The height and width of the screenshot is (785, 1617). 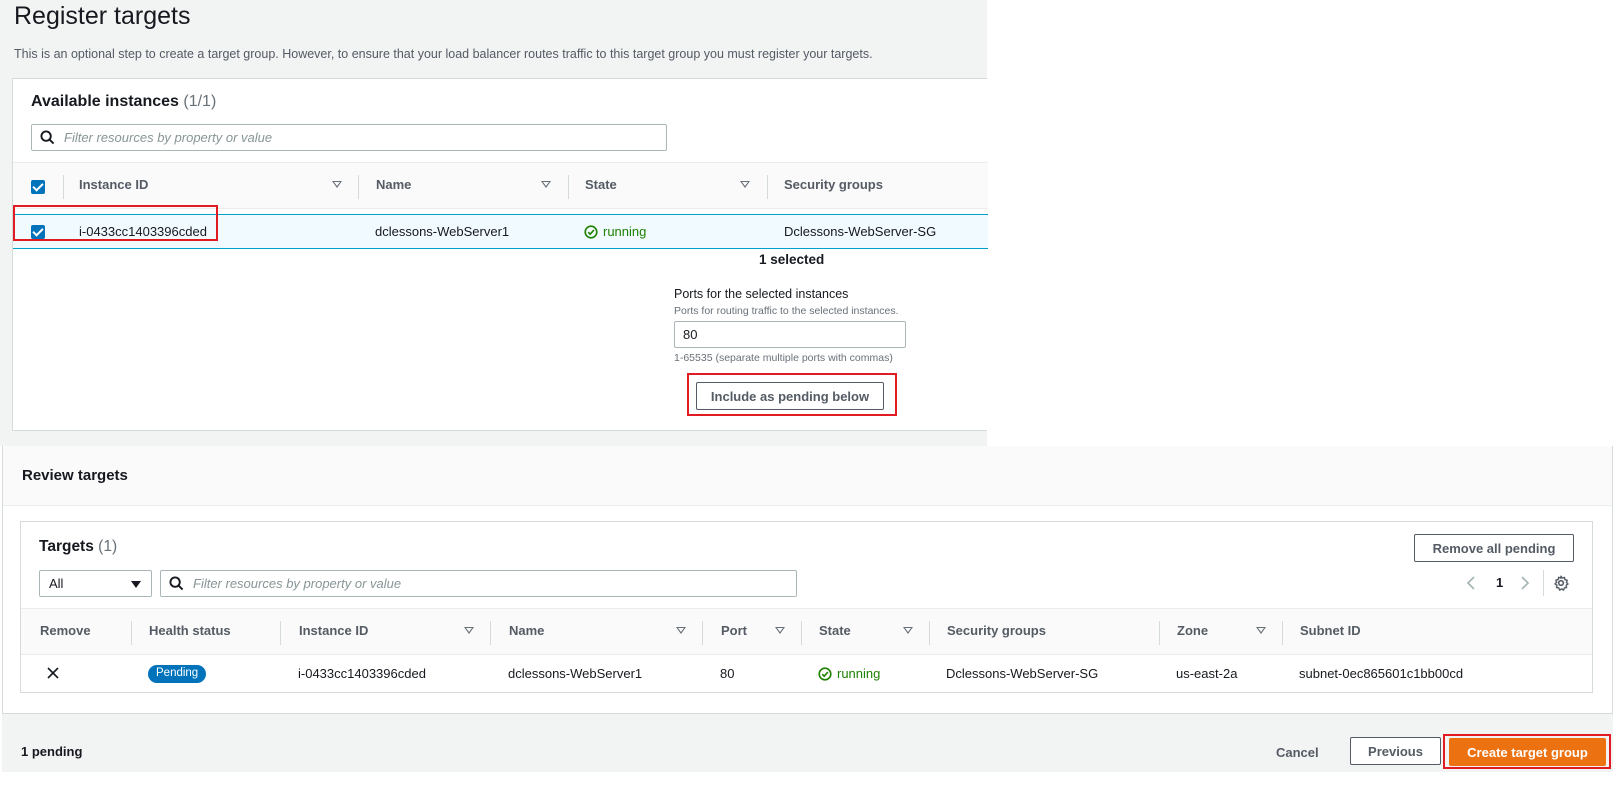 I want to click on col-port: Port, so click(x=734, y=630).